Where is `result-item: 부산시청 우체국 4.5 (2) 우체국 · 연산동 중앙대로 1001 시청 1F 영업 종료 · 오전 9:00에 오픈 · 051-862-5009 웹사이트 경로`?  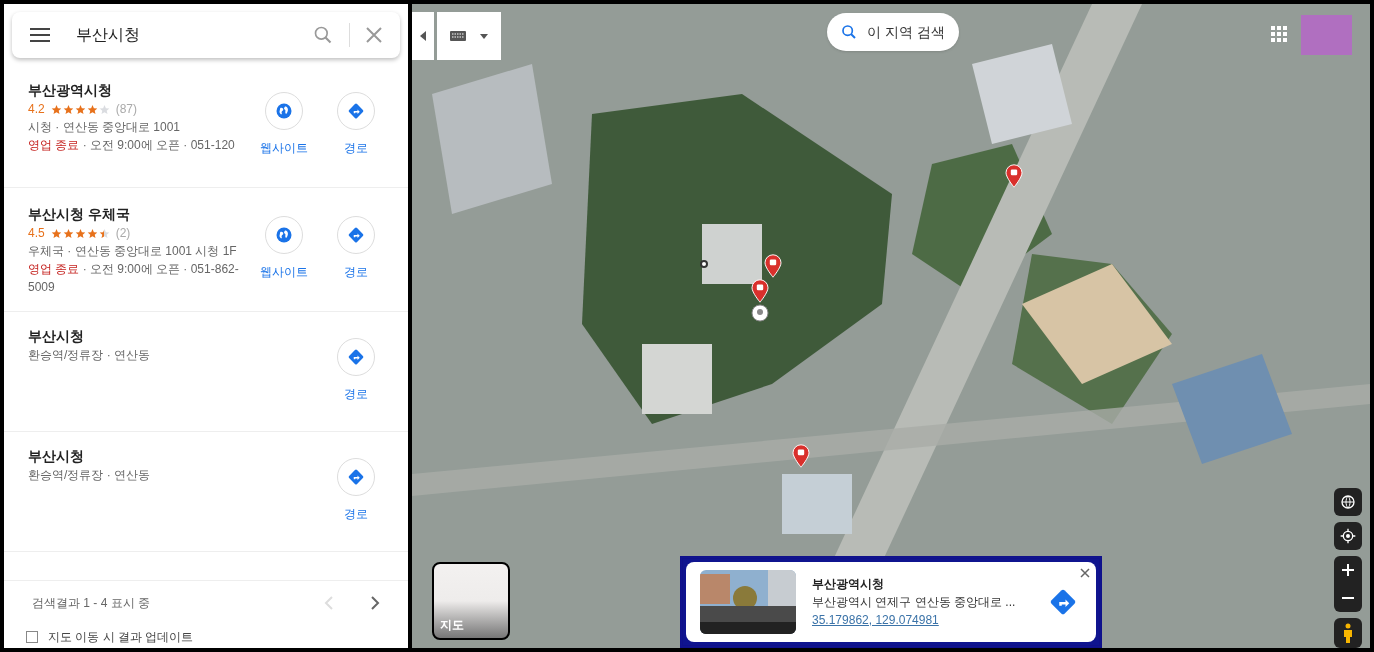 result-item: 부산시청 우체국 4.5 (2) 우체국 · 연산동 중앙대로 1001 시청 1F 영업 종료 · 오전 9:00에 오픈 · 051-862-5009 웹사이트 경로 is located at coordinates (206, 250).